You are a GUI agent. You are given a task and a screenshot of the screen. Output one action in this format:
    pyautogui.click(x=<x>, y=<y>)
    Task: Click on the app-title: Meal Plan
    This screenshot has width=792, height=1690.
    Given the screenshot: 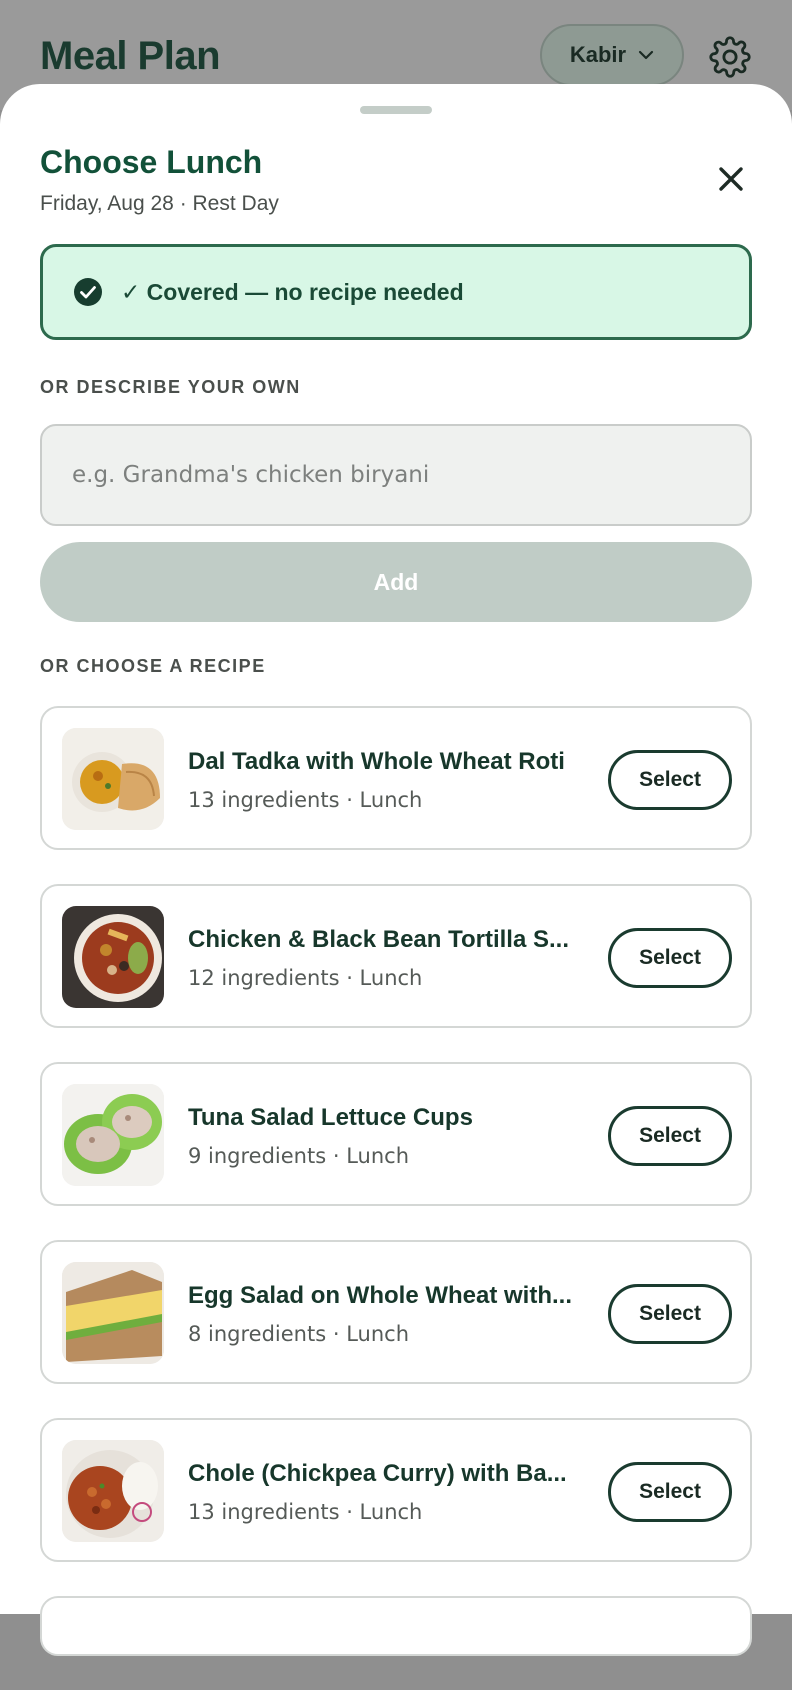 What is the action you would take?
    pyautogui.click(x=130, y=56)
    